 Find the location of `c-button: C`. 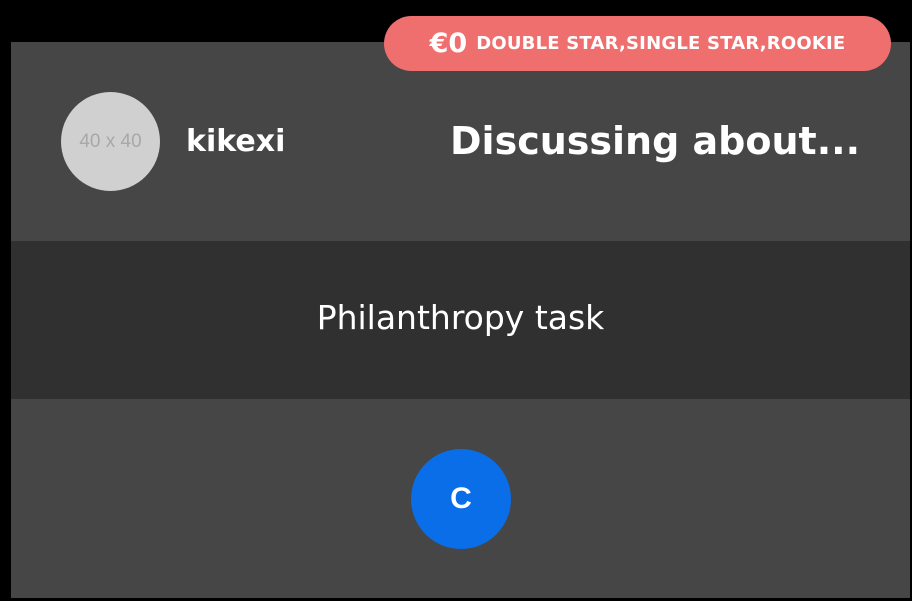

c-button: C is located at coordinates (461, 499).